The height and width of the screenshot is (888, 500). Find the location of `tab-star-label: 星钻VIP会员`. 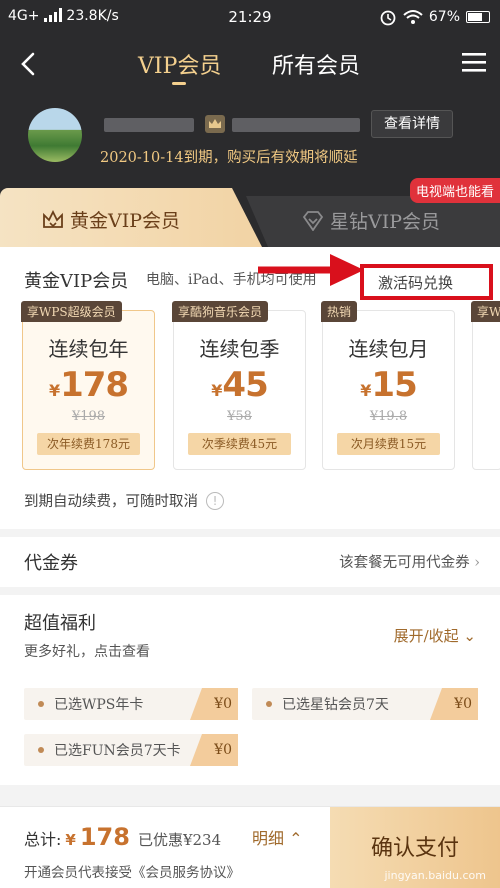

tab-star-label: 星钻VIP会员 is located at coordinates (385, 222).